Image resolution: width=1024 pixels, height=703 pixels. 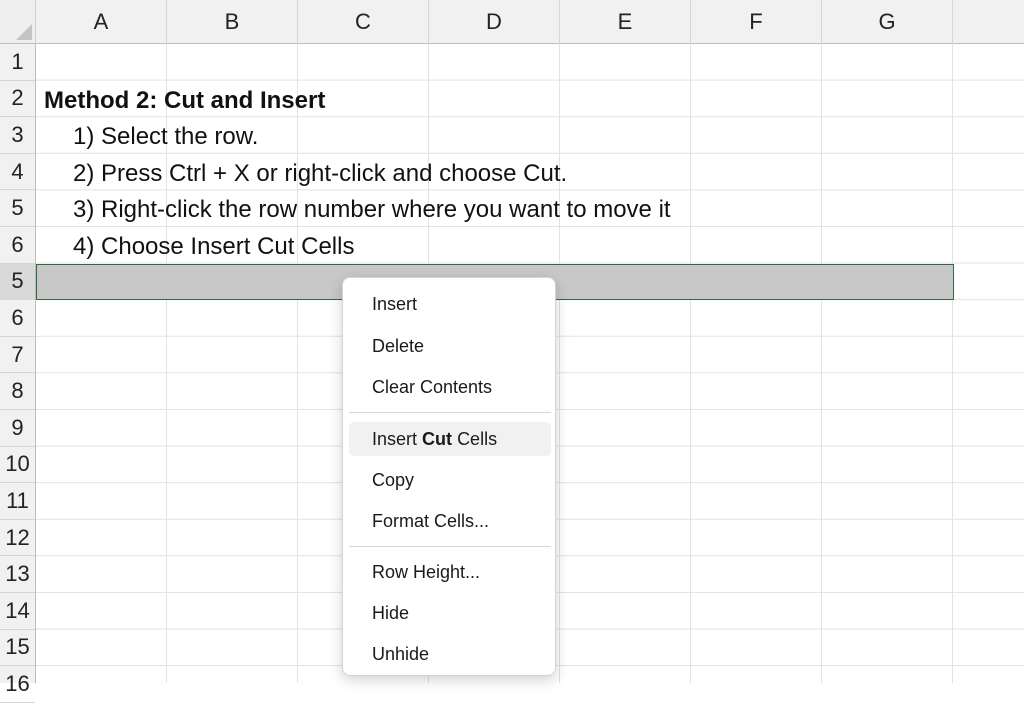 What do you see at coordinates (756, 22) in the screenshot?
I see `column-header-f: F` at bounding box center [756, 22].